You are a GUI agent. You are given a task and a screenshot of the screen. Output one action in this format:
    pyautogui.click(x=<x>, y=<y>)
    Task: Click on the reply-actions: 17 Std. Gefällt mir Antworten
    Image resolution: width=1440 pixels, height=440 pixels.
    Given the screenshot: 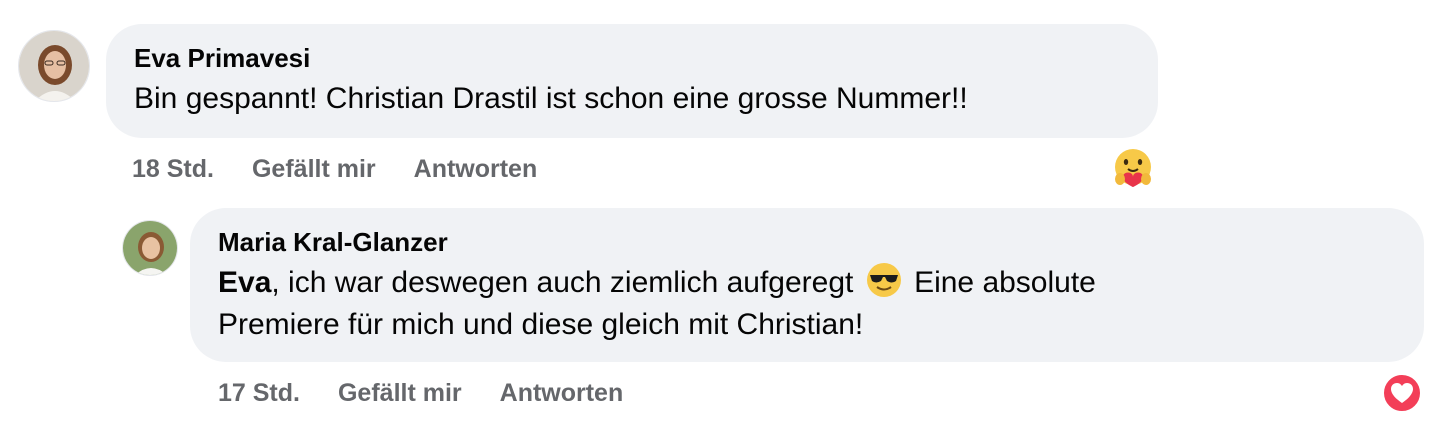 What is the action you would take?
    pyautogui.click(x=439, y=393)
    